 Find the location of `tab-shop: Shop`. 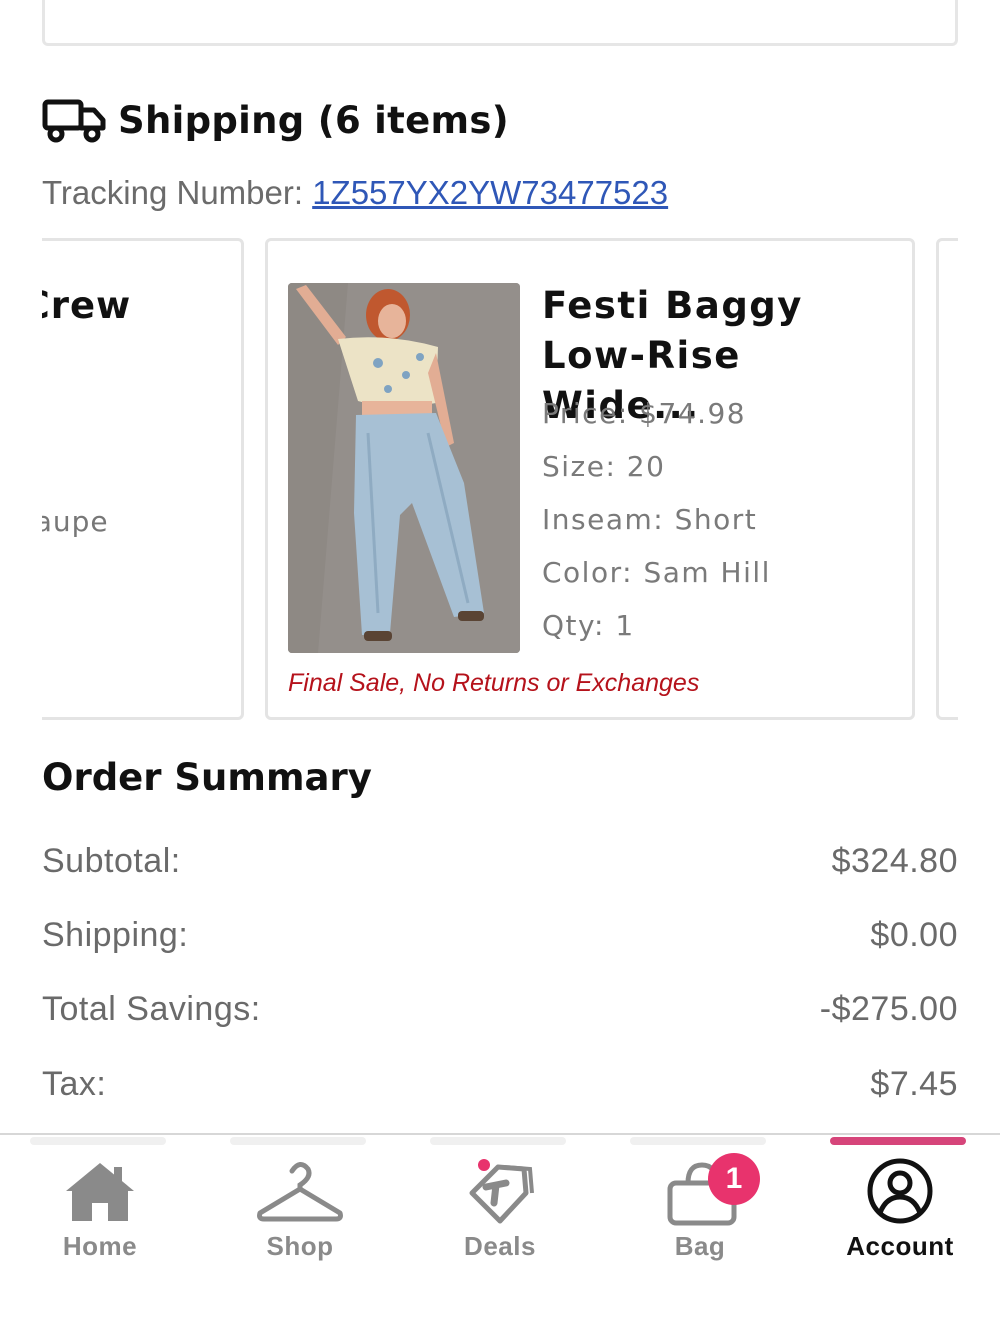

tab-shop: Shop is located at coordinates (300, 1210).